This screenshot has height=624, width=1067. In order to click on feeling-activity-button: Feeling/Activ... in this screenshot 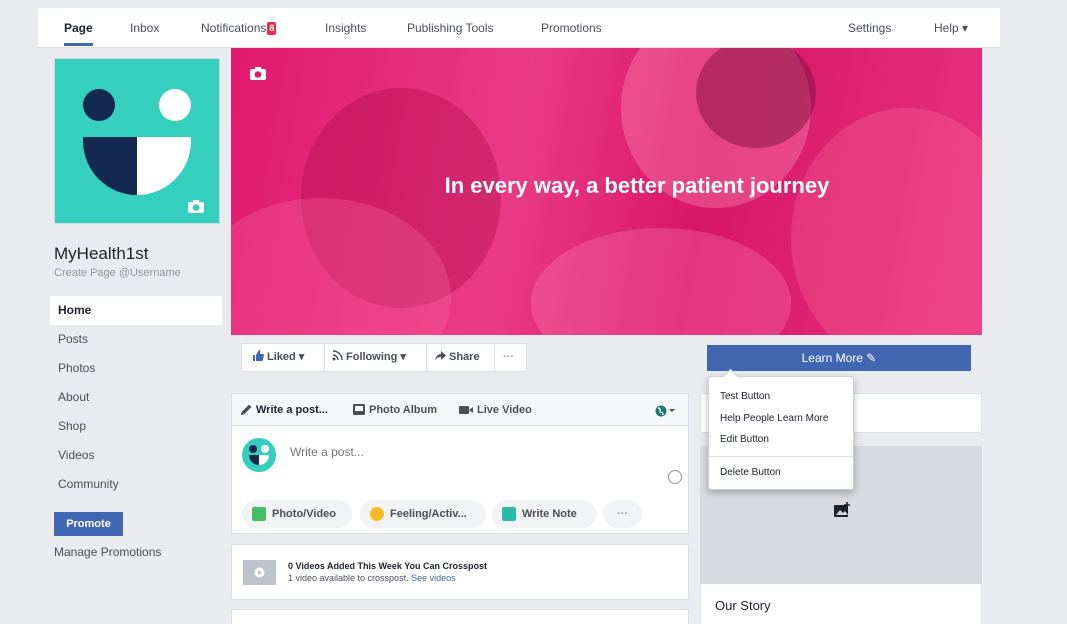, I will do `click(423, 514)`.